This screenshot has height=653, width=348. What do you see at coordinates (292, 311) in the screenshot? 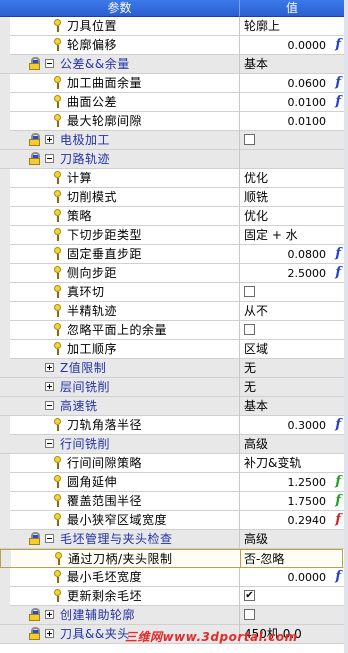
I see `value-cell: 从不` at bounding box center [292, 311].